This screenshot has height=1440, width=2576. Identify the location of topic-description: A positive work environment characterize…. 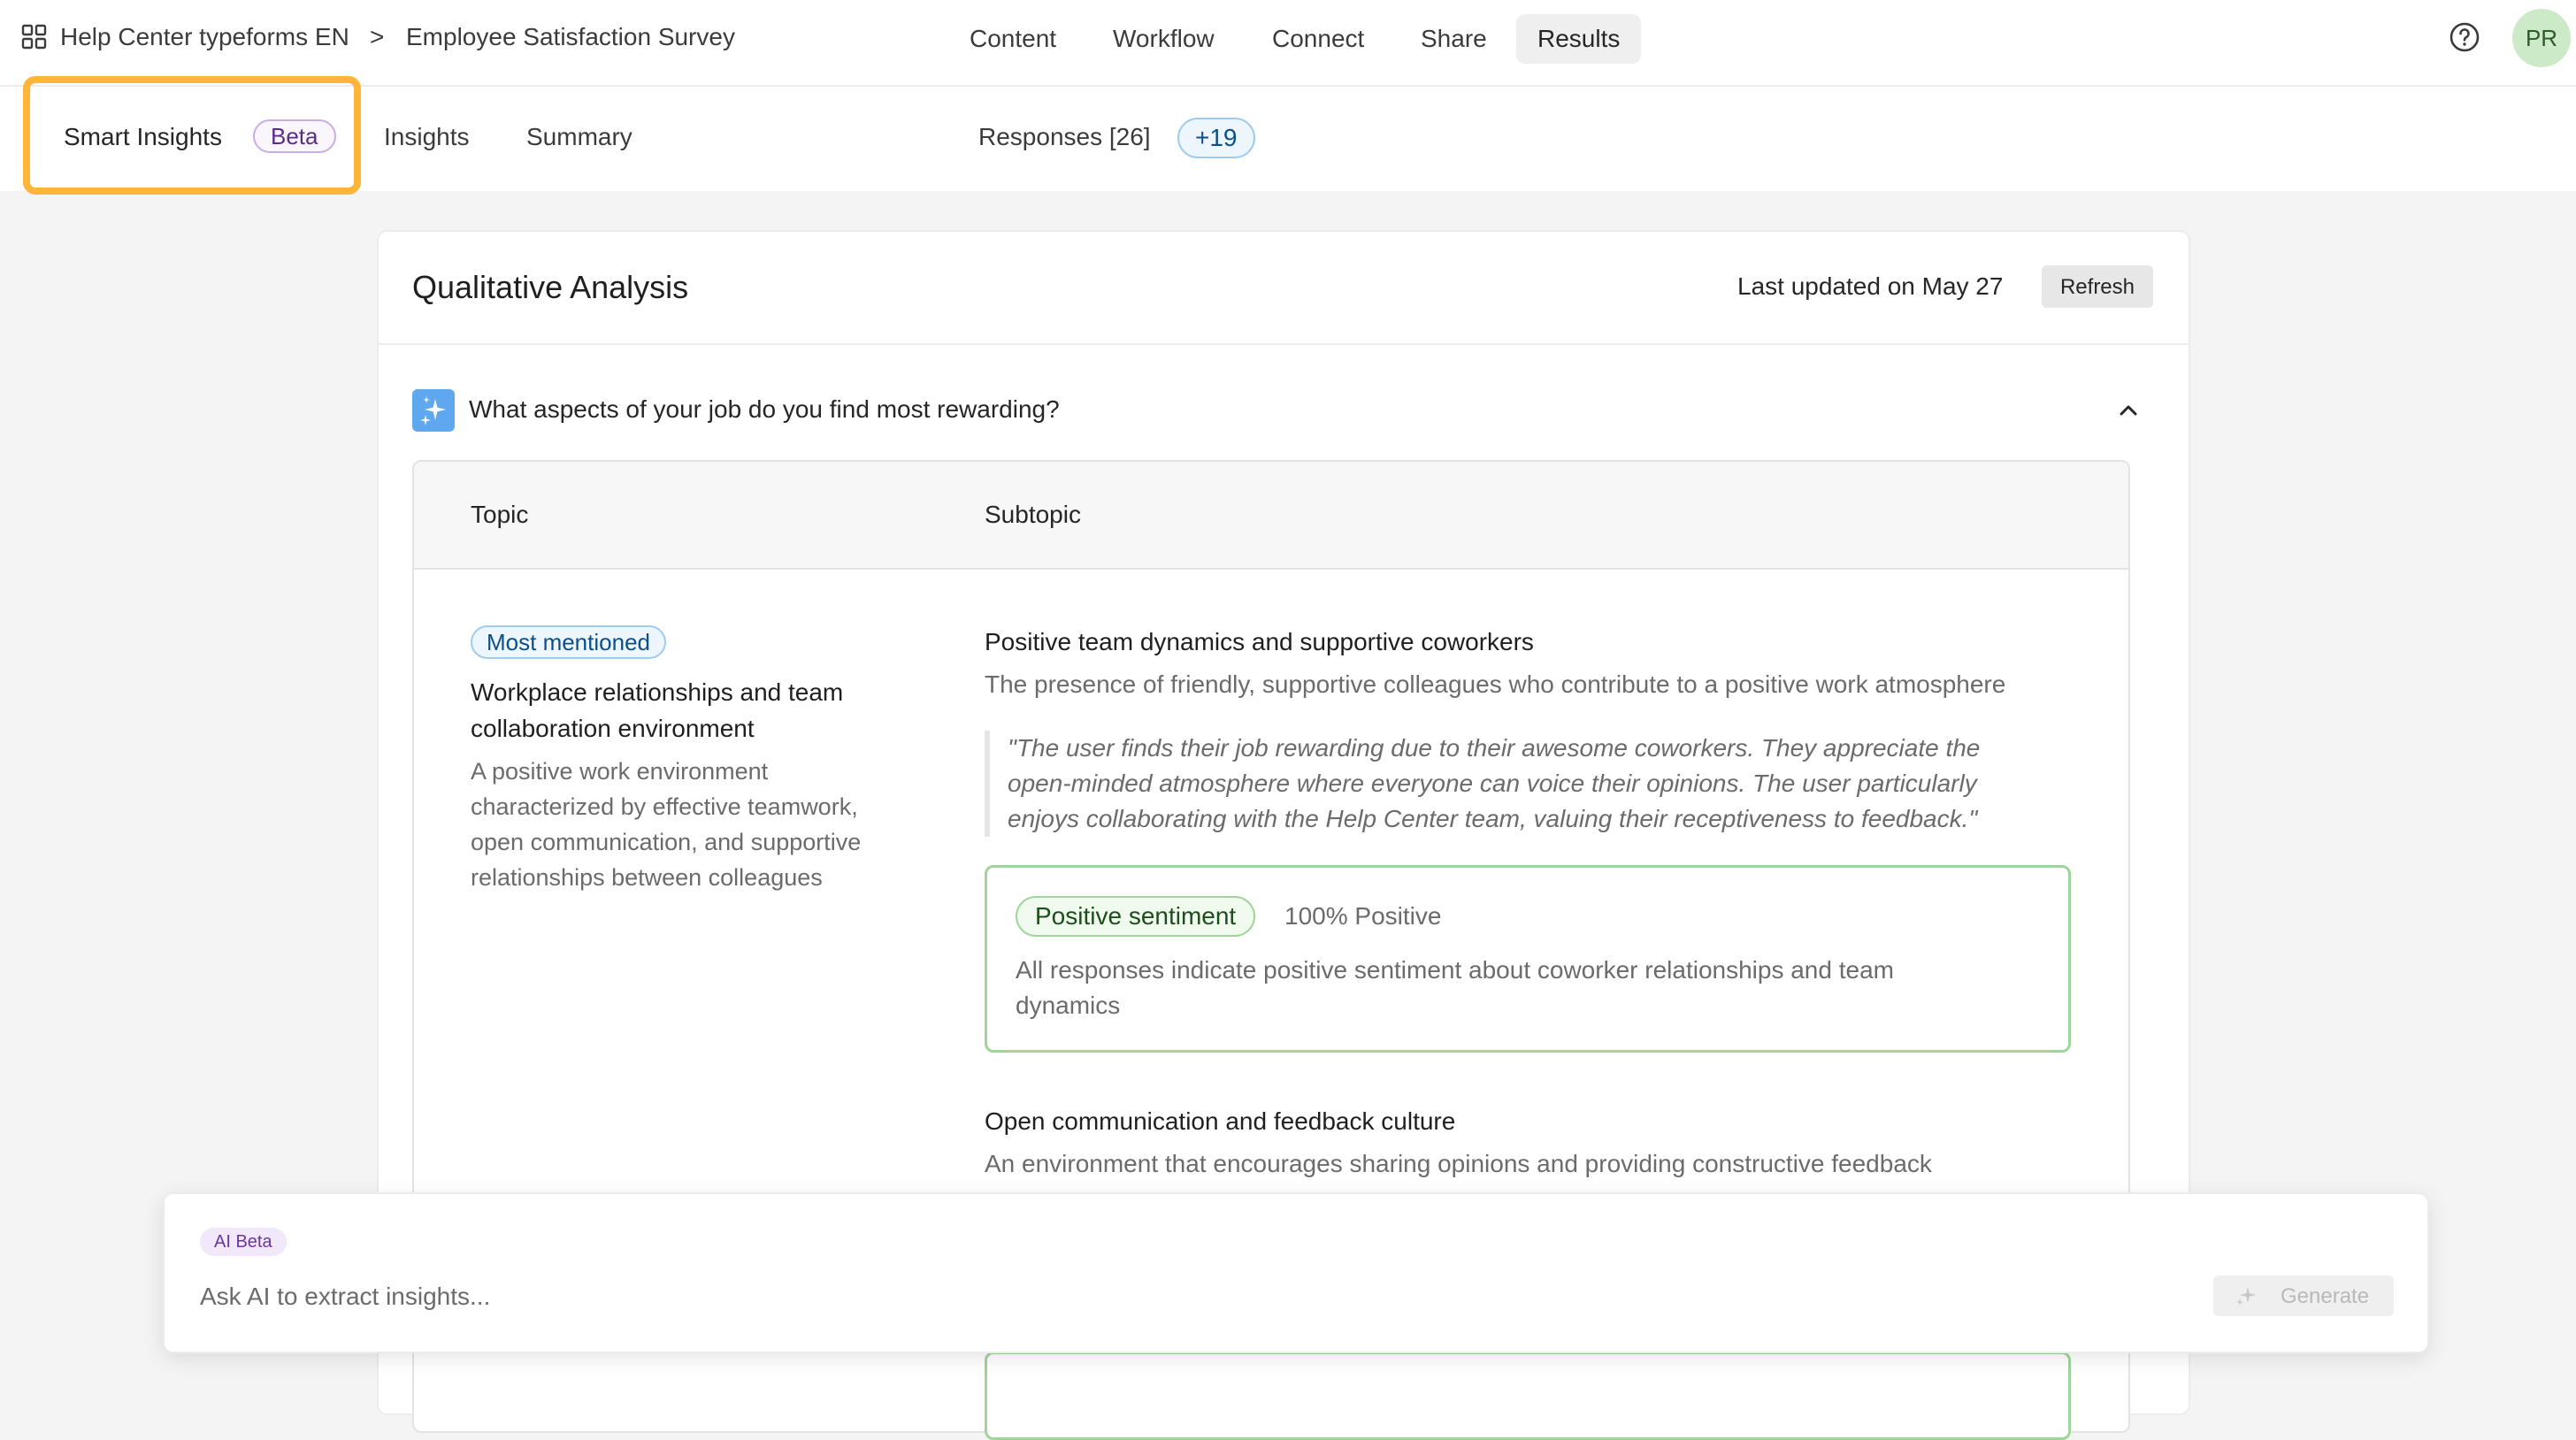
(666, 824).